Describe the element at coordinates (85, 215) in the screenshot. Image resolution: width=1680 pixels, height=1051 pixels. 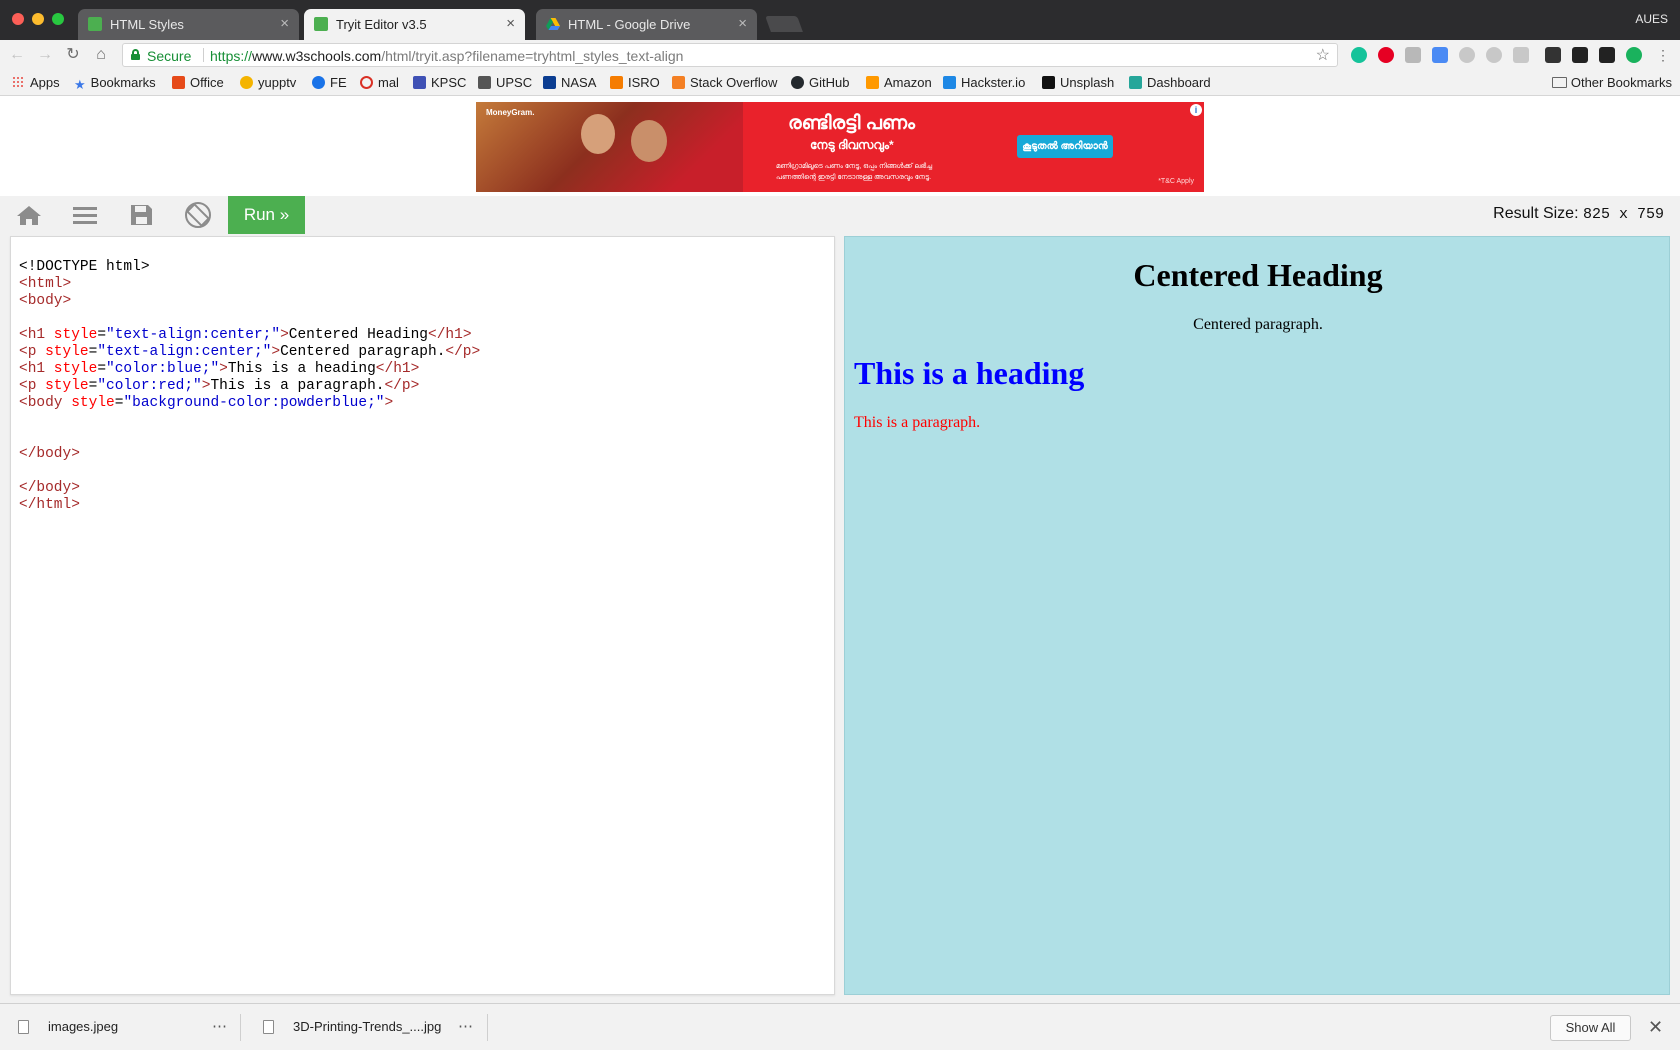
I see `menu-icon` at that location.